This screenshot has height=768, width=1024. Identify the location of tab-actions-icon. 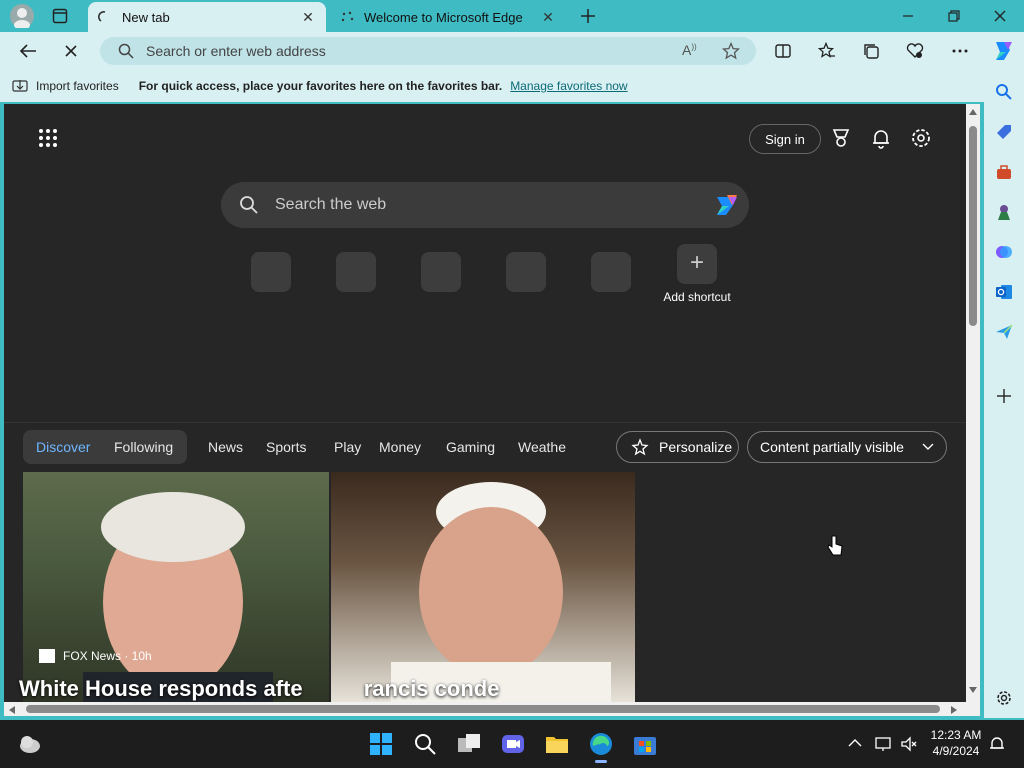
(60, 16).